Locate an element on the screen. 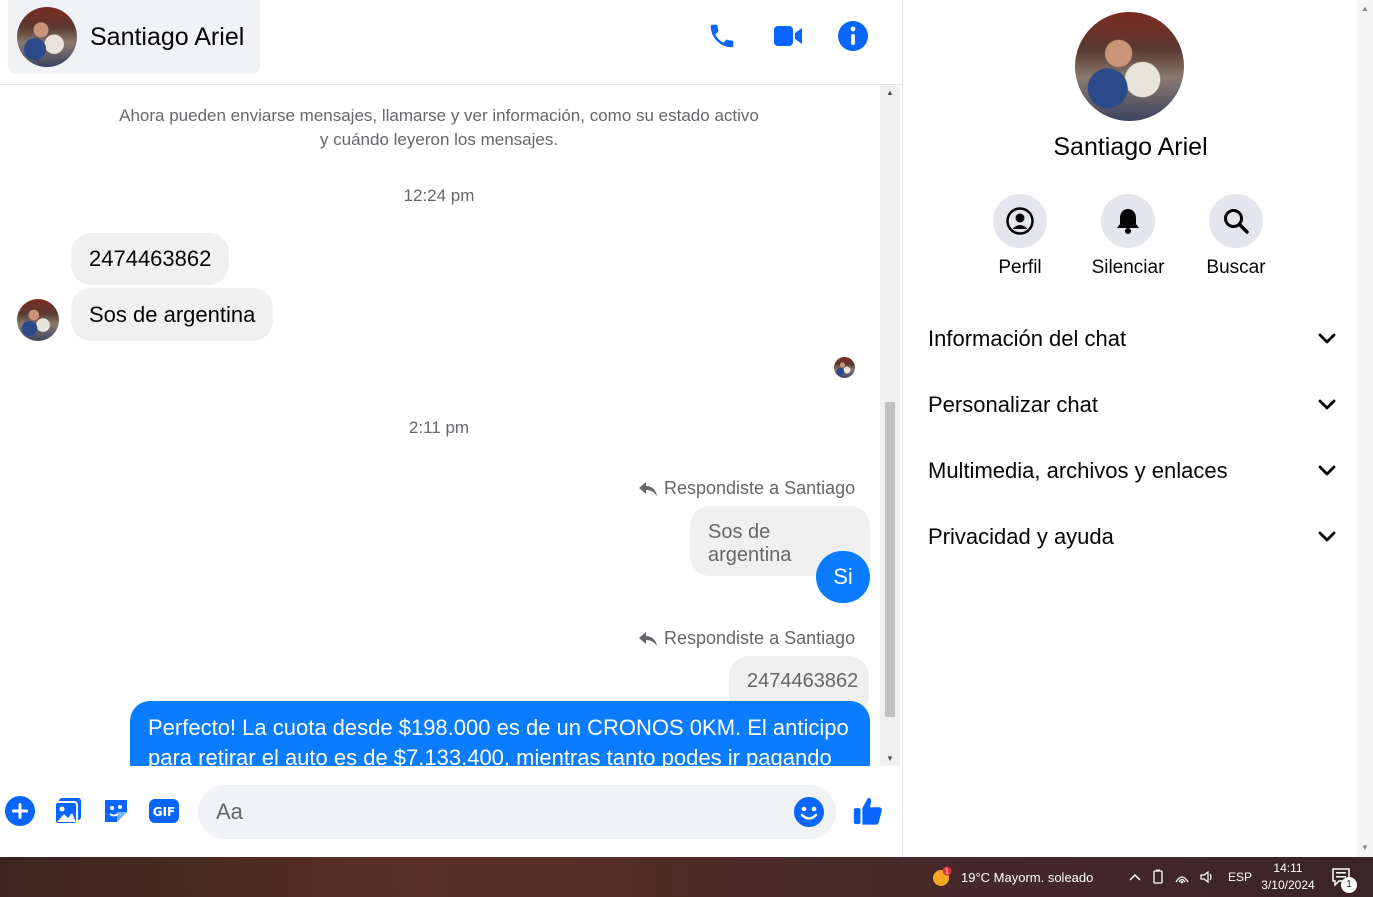 The height and width of the screenshot is (897, 1373). chevron-up-icon is located at coordinates (1135, 877).